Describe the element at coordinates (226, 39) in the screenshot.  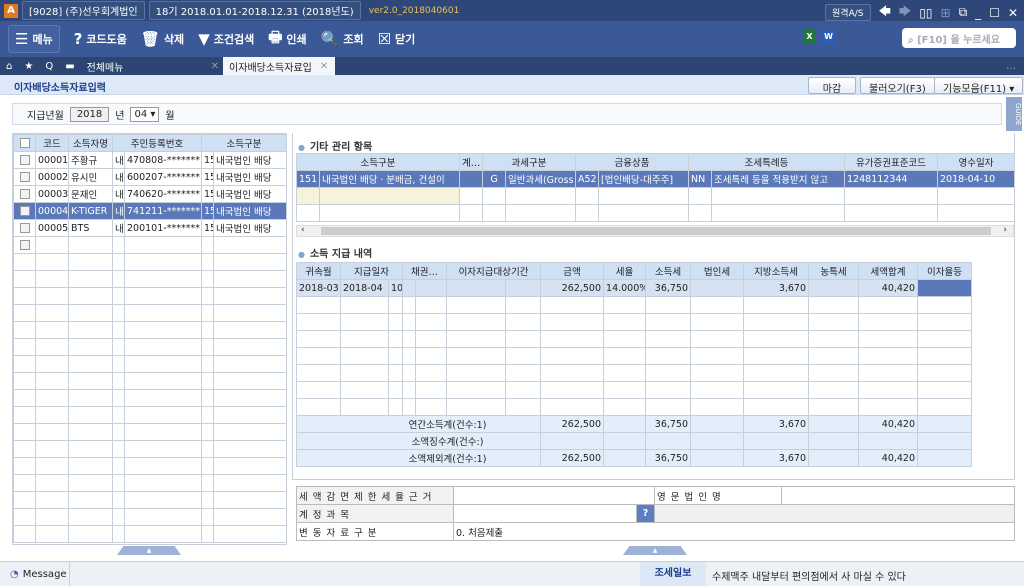
I see `filter-button: ▼ 조건검색` at that location.